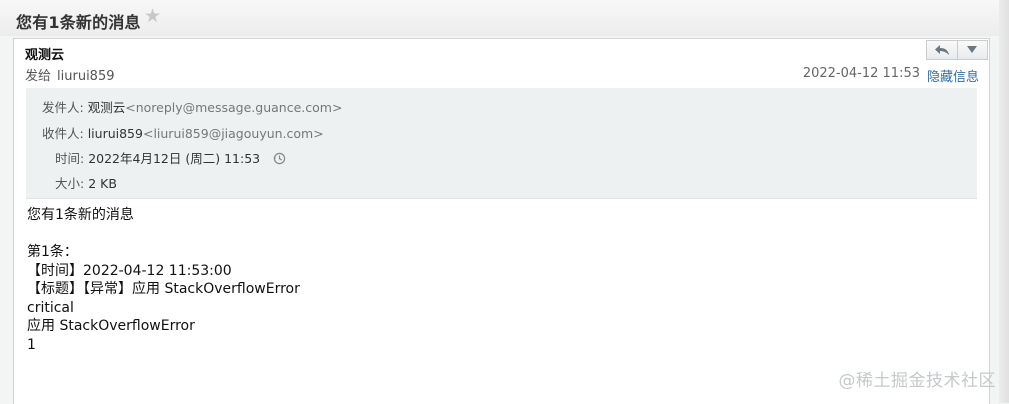 The image size is (1009, 404). What do you see at coordinates (70, 158) in the screenshot?
I see `meta-time-label: 时间:` at bounding box center [70, 158].